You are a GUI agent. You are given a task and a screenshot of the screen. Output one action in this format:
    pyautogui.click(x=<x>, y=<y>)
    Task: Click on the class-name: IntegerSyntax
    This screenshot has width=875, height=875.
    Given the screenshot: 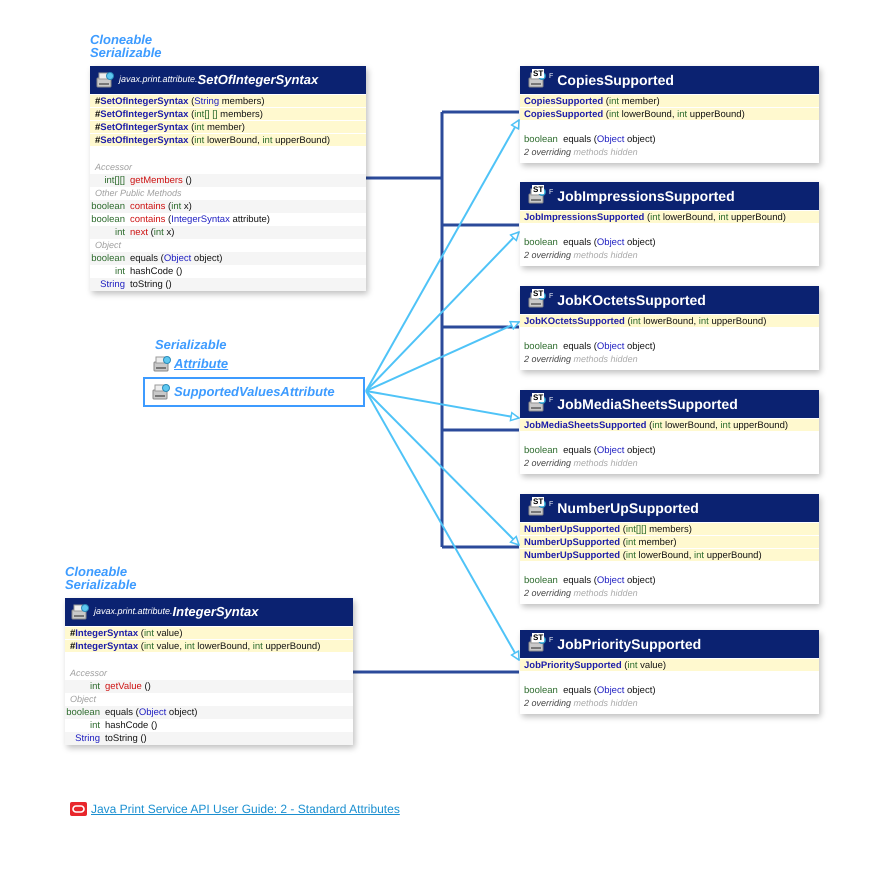 What is the action you would take?
    pyautogui.click(x=215, y=612)
    